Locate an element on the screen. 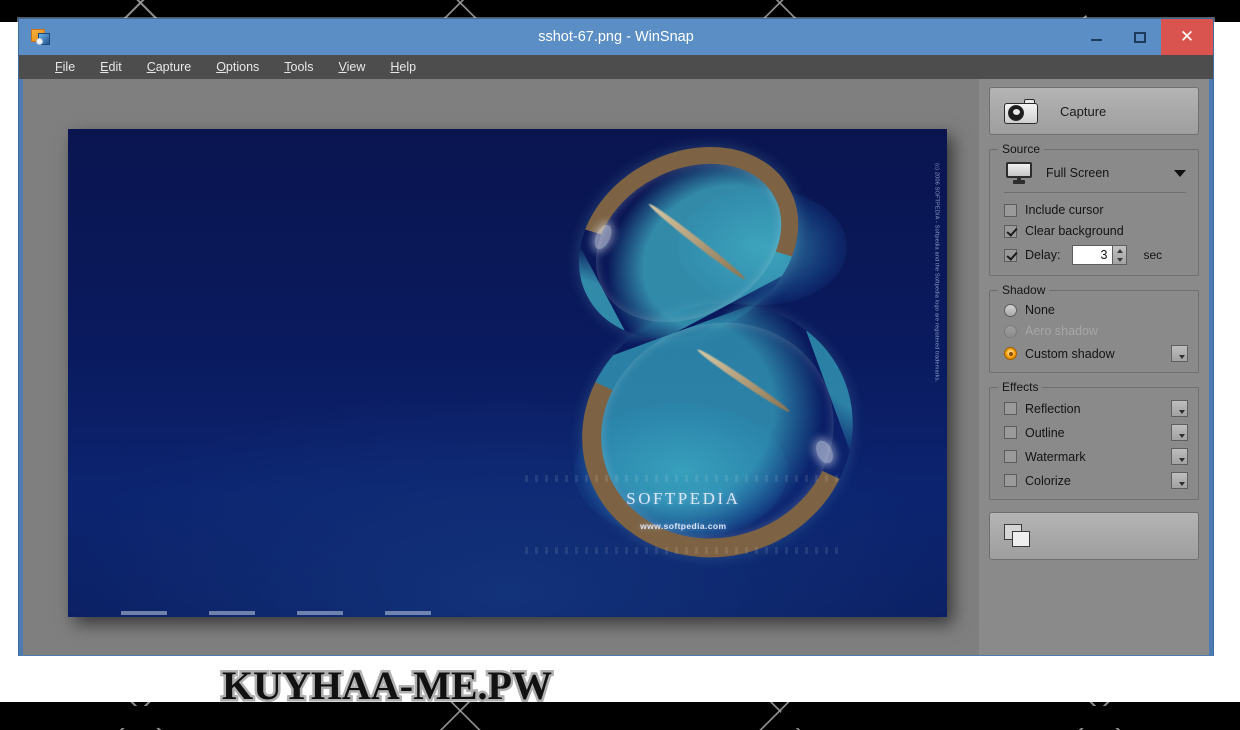  menu-item-tools: Tools is located at coordinates (298, 67).